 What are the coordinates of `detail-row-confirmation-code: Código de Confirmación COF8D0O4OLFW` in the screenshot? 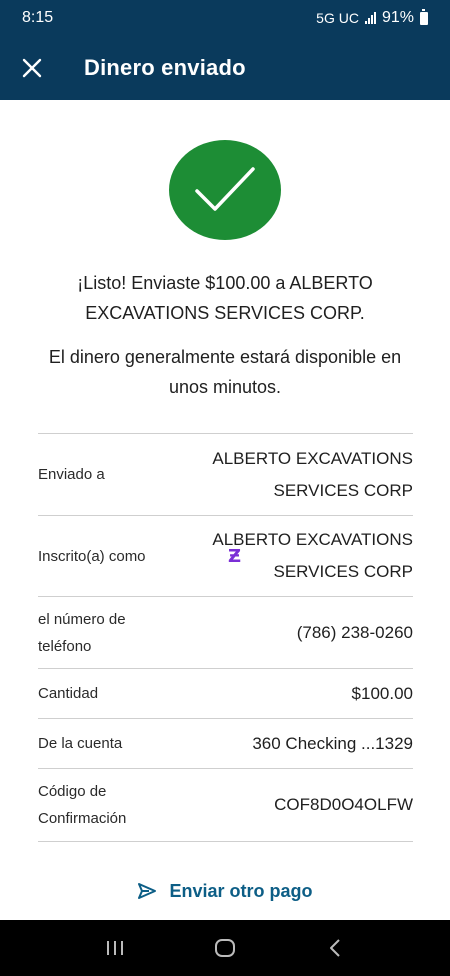 It's located at (225, 805).